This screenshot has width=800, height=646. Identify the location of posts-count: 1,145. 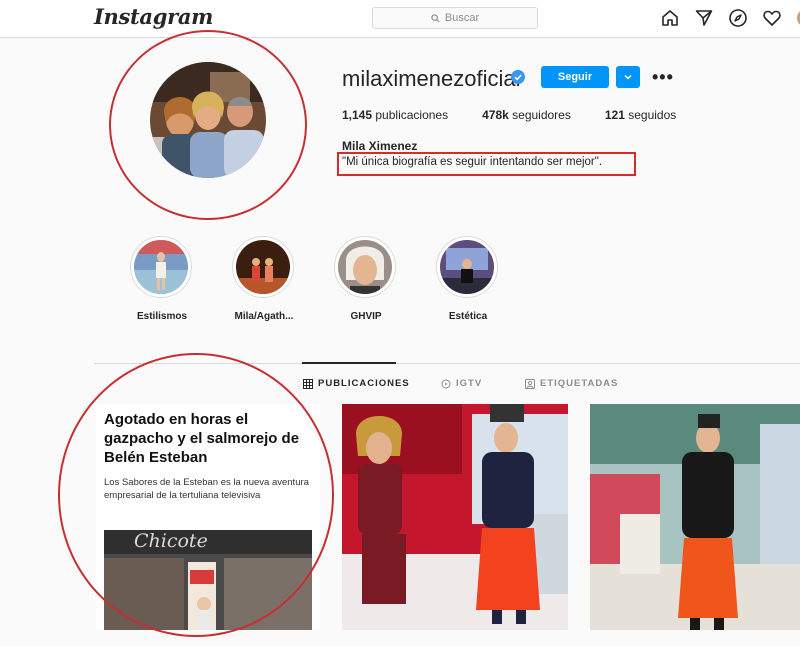
(357, 115).